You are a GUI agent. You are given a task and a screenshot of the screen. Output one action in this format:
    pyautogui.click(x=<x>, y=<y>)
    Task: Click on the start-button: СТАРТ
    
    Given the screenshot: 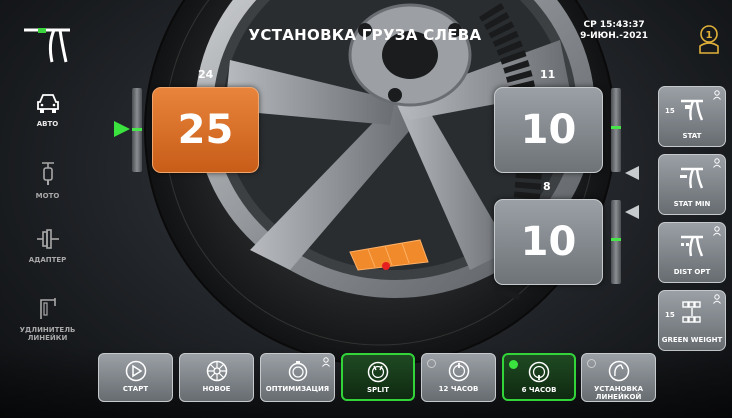 What is the action you would take?
    pyautogui.click(x=135, y=377)
    